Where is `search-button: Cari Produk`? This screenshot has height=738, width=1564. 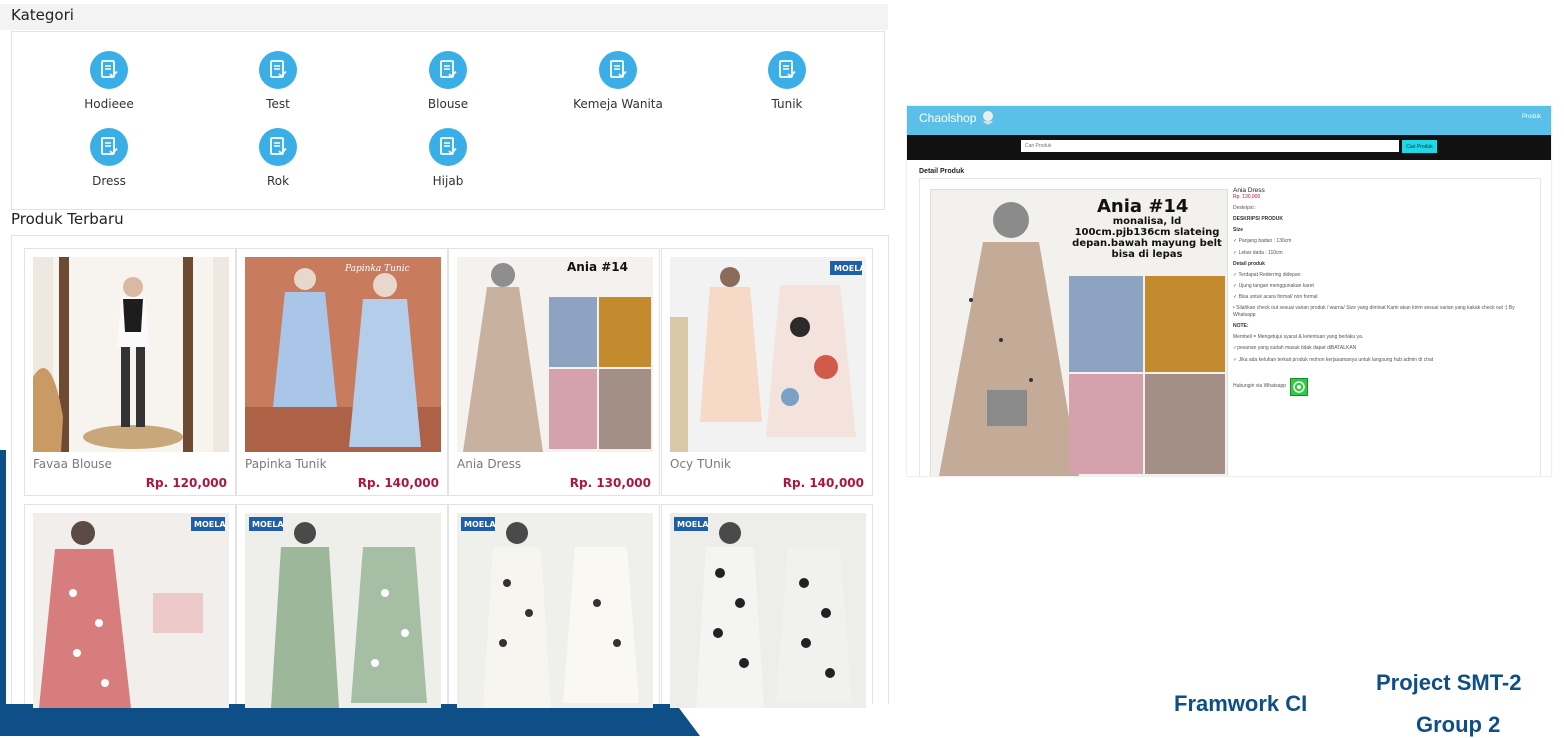
search-button: Cari Produk is located at coordinates (1419, 146).